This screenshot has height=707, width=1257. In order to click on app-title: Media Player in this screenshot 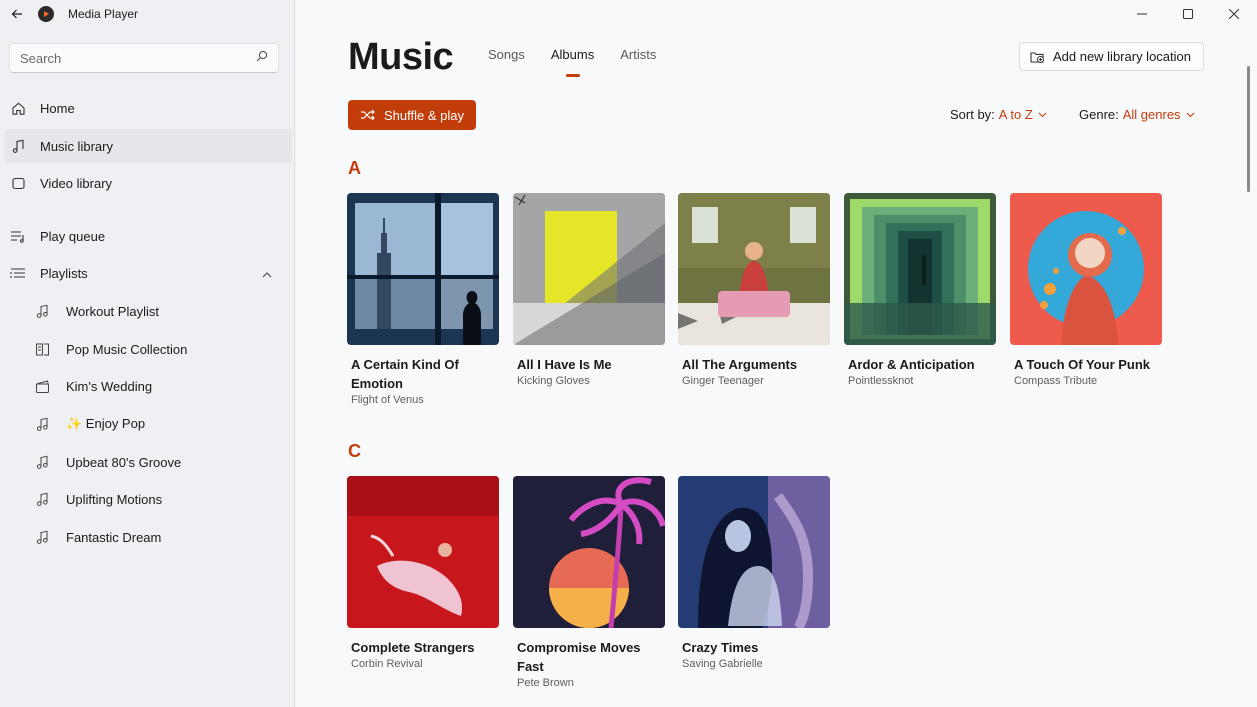, I will do `click(103, 14)`.